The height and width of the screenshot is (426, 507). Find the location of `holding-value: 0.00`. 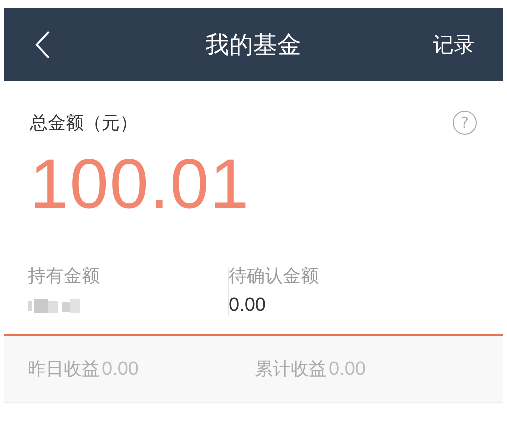

holding-value: 0.00 is located at coordinates (248, 306).